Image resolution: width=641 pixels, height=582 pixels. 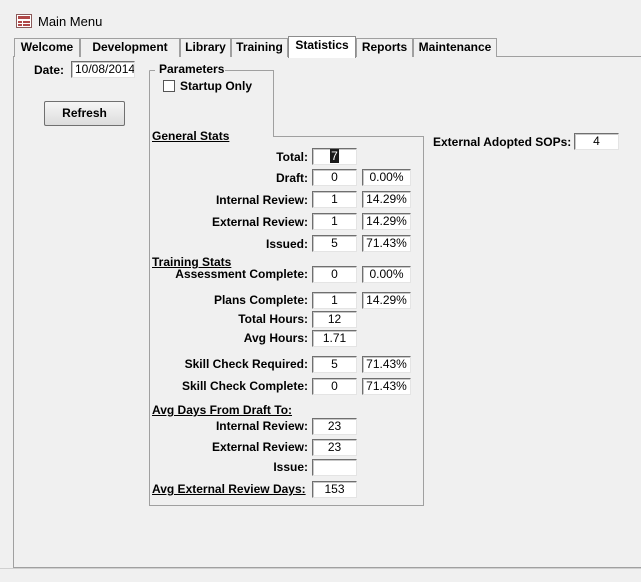 What do you see at coordinates (222, 410) in the screenshot?
I see `avg-days-heading: Avg Days From Draft To:` at bounding box center [222, 410].